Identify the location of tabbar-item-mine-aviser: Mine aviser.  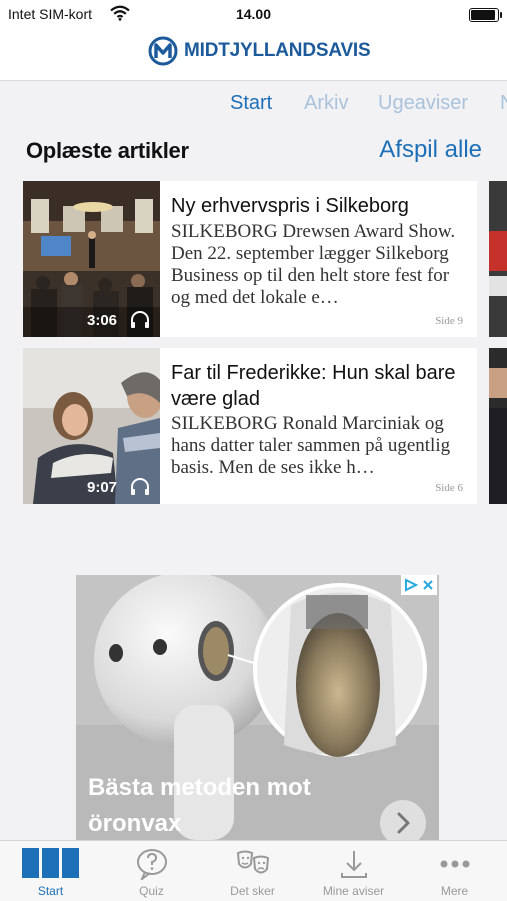
(353, 871).